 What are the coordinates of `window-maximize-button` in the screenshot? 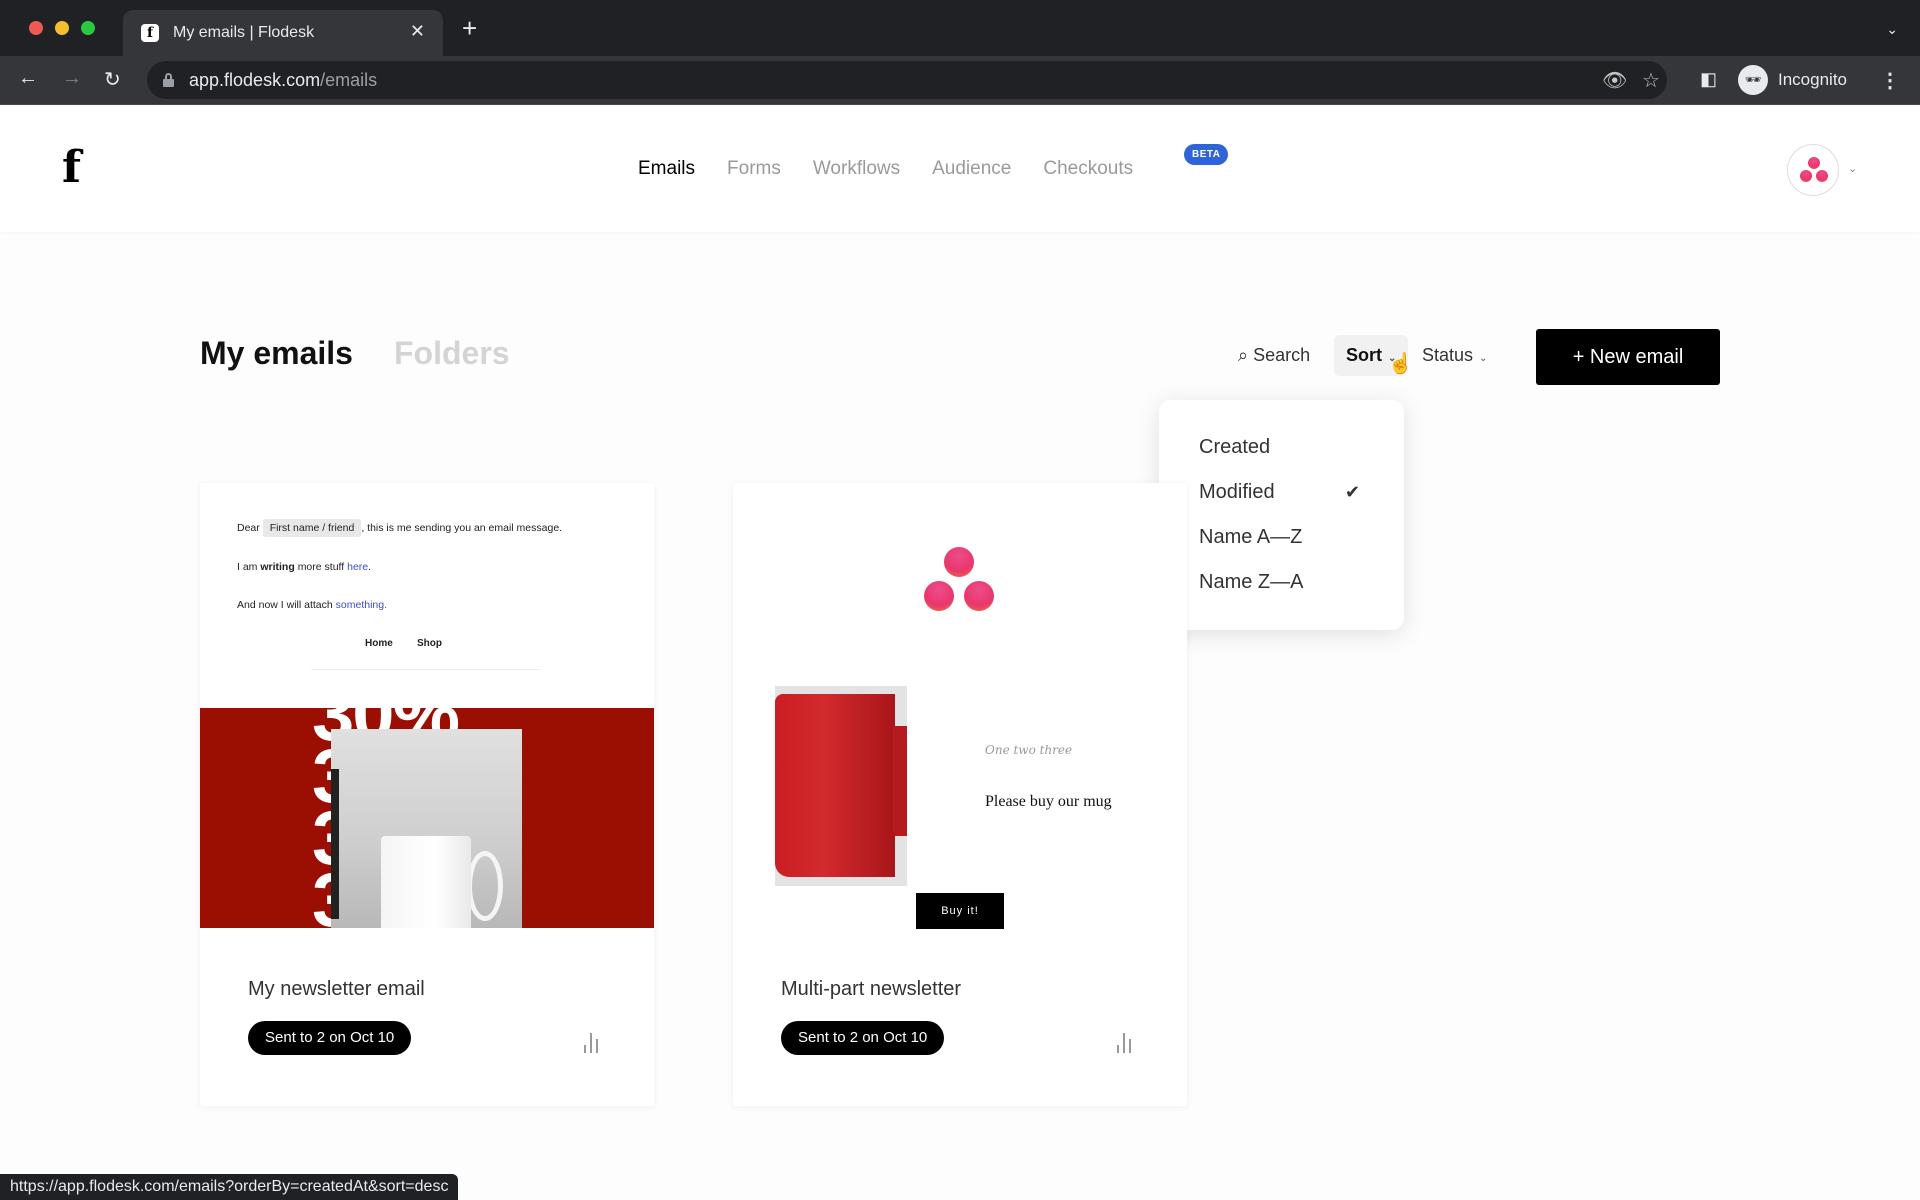 It's located at (88, 28).